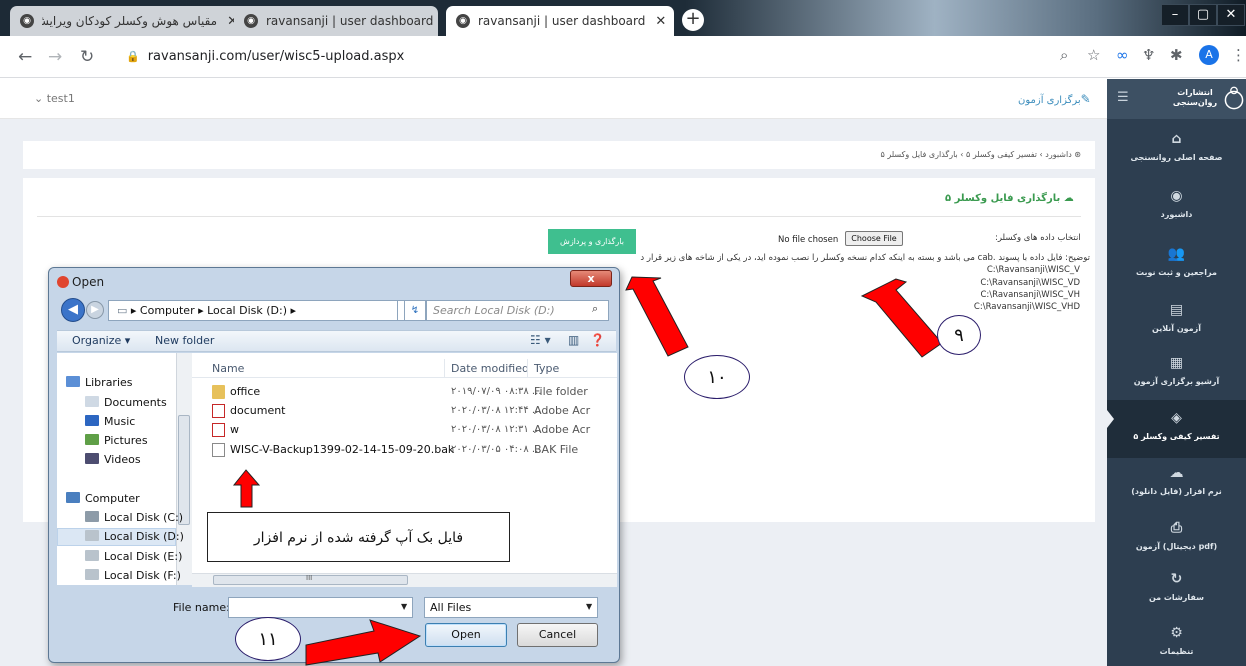 The image size is (1246, 666). I want to click on step-11-badge: ۱۱, so click(268, 639).